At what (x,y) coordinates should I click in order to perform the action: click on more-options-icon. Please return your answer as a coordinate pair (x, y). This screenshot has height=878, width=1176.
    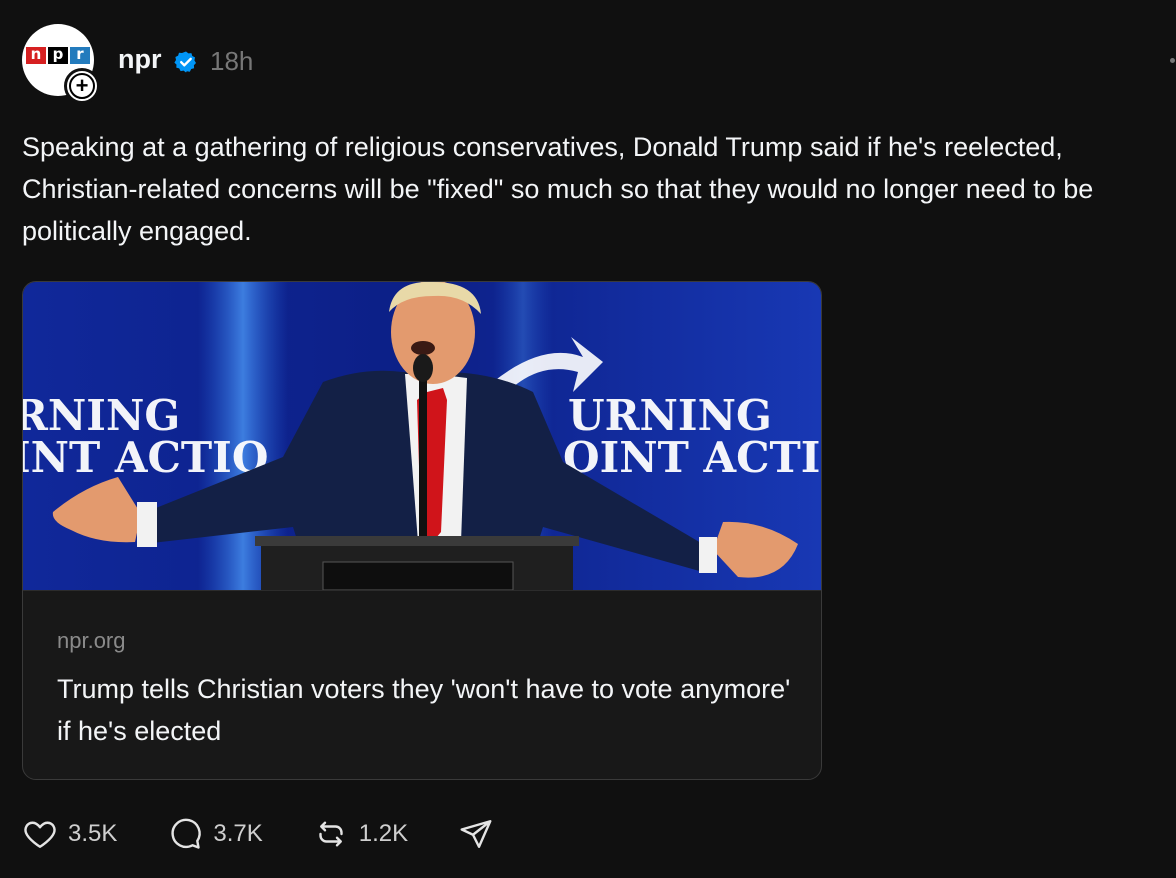
    Looking at the image, I should click on (1172, 60).